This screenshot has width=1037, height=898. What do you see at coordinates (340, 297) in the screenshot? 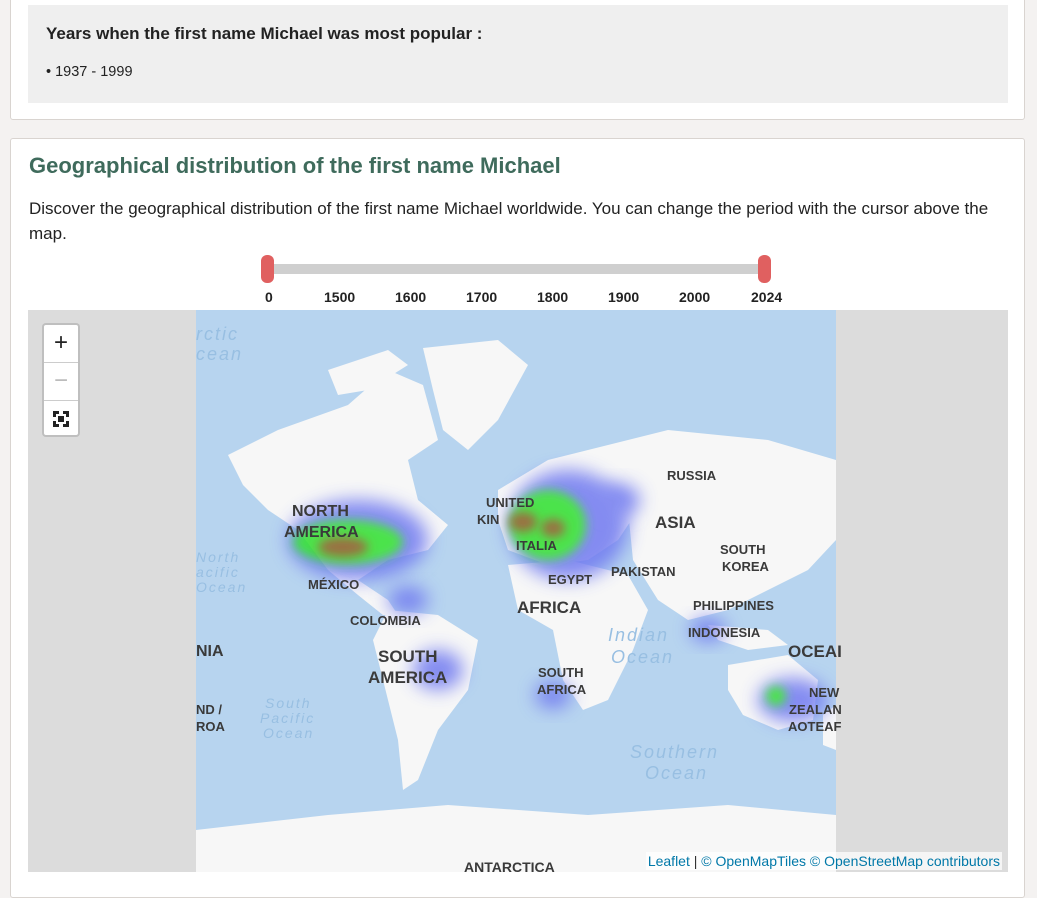
I see `slider-tick: 1500` at bounding box center [340, 297].